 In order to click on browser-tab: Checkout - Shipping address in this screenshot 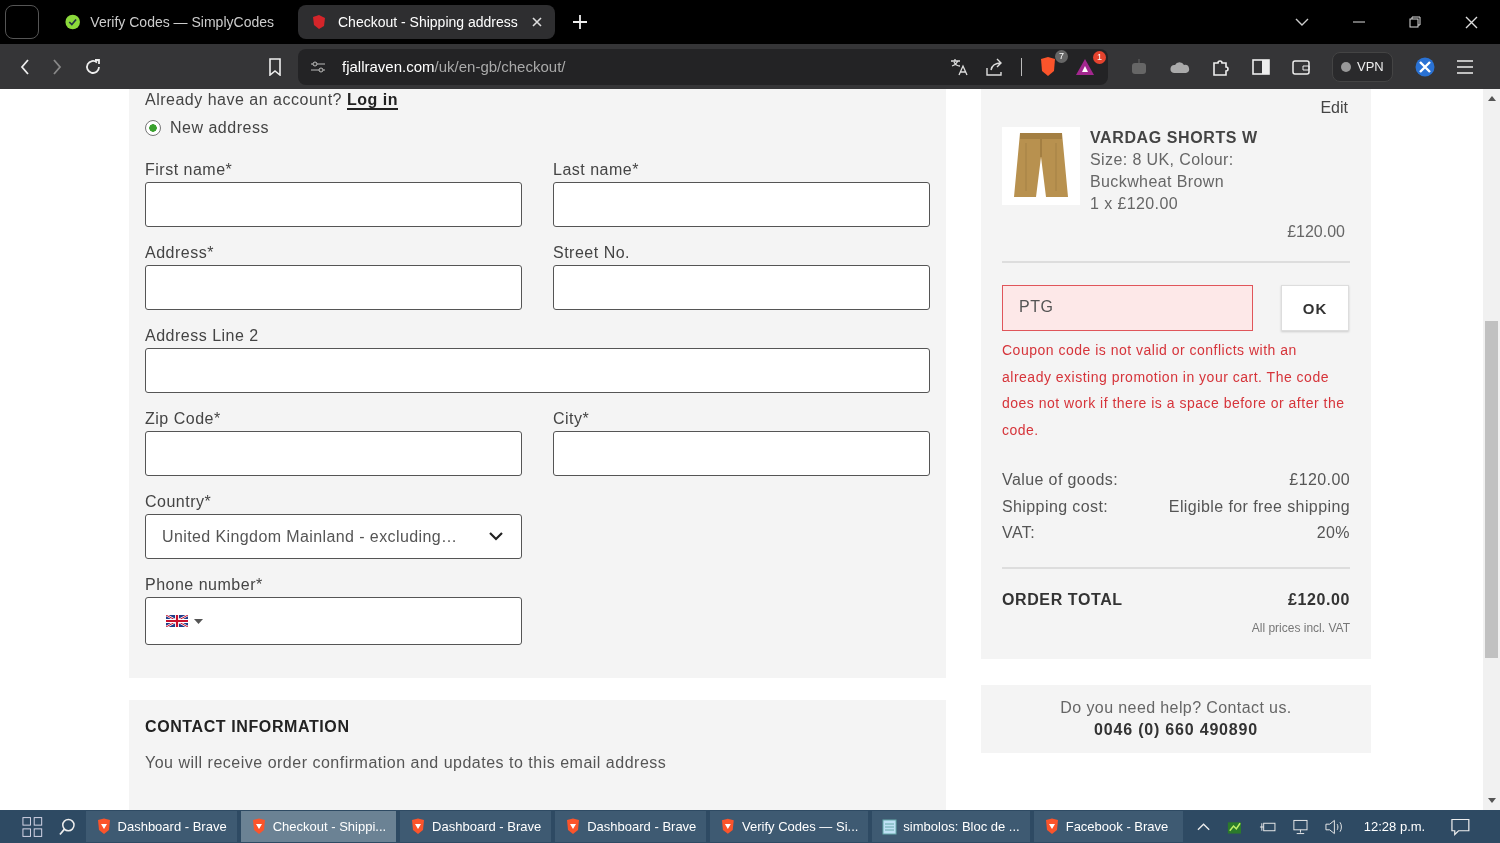, I will do `click(426, 22)`.